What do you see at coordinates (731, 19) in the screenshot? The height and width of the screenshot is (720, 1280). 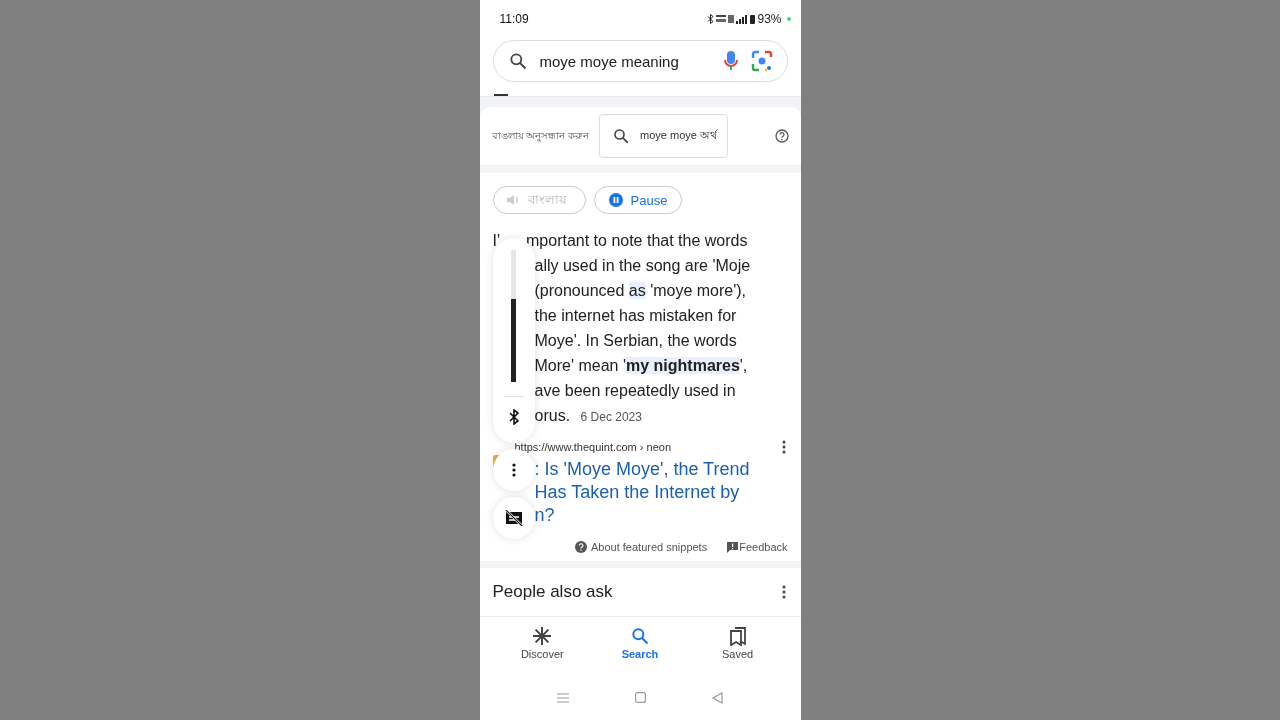 I see `volte-icon` at bounding box center [731, 19].